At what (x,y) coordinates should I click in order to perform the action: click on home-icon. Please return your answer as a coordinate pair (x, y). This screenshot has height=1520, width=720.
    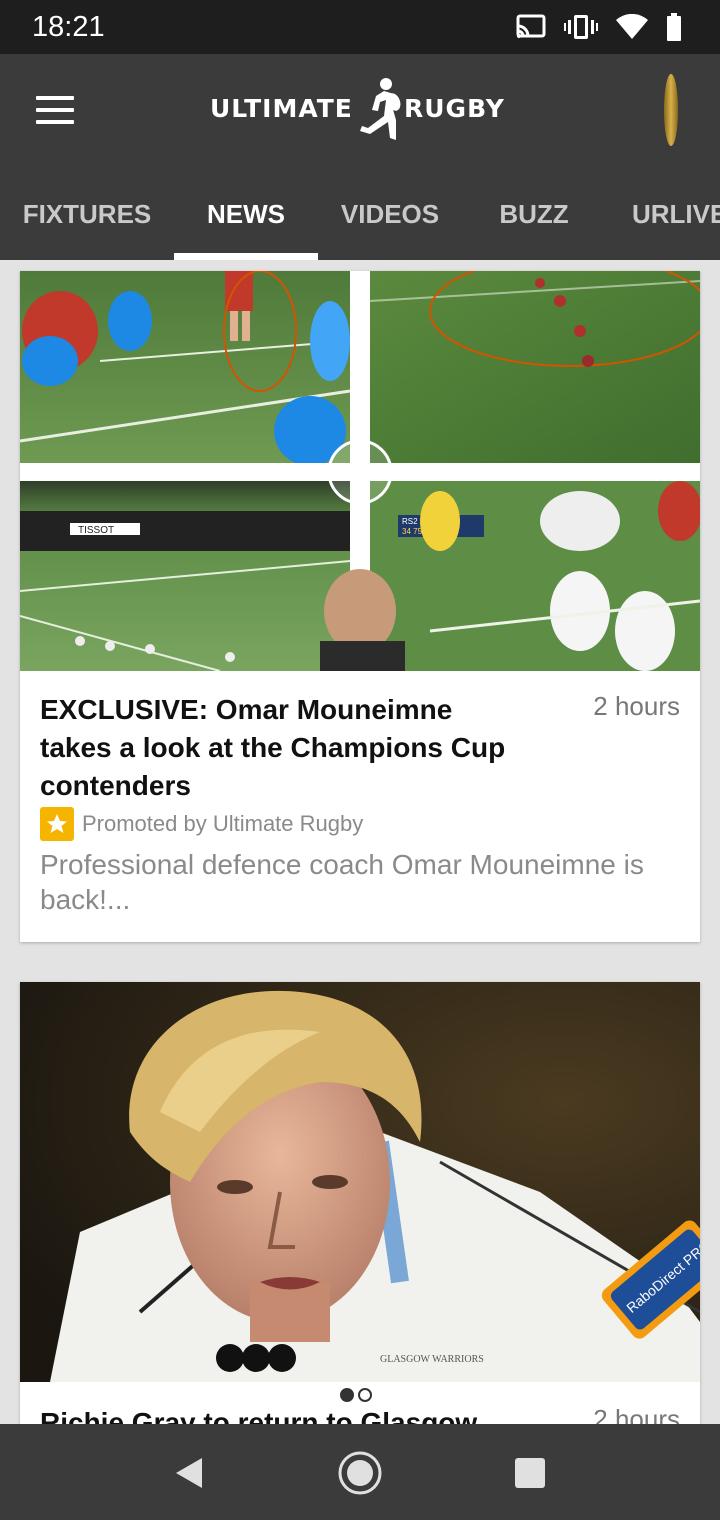
    Looking at the image, I should click on (360, 1473).